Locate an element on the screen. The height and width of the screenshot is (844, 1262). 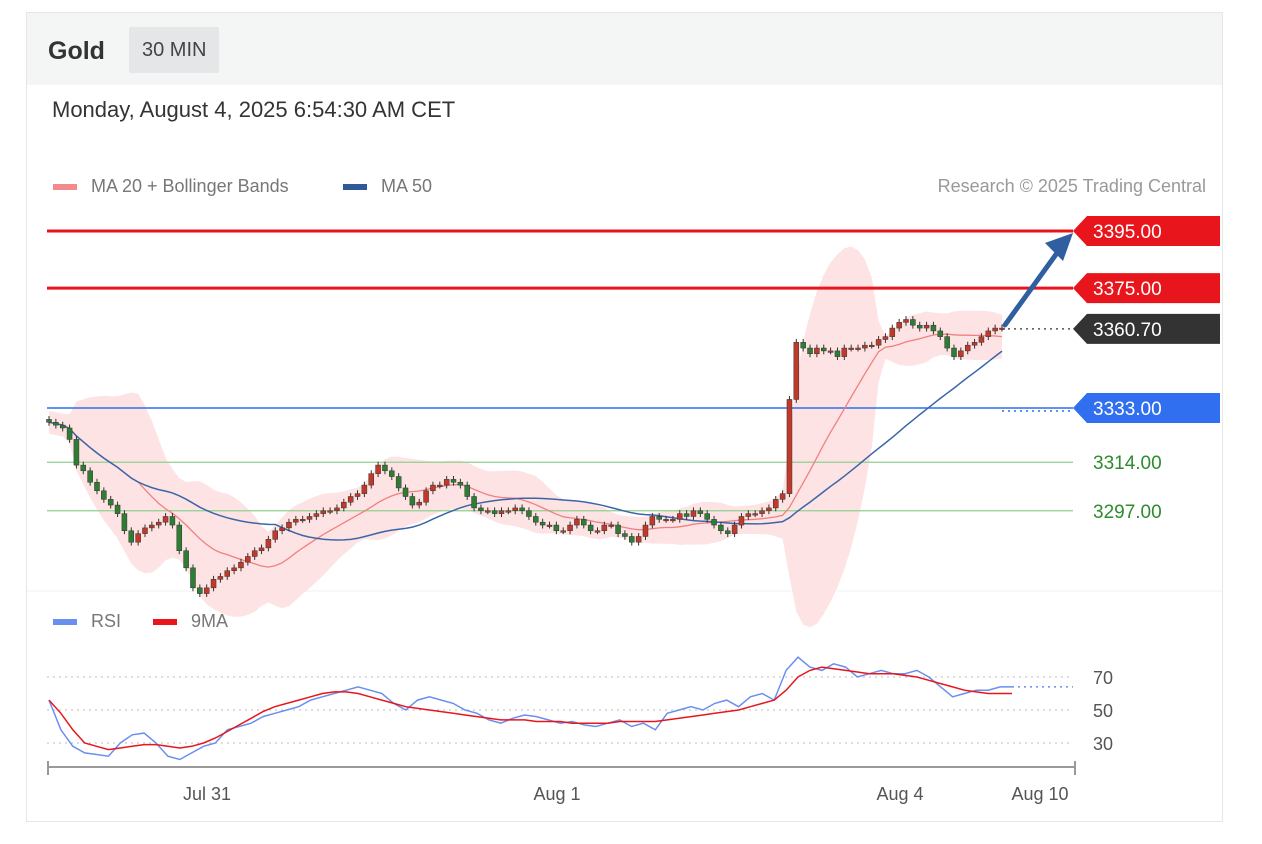
rsi-tick-50: 50 is located at coordinates (1103, 711).